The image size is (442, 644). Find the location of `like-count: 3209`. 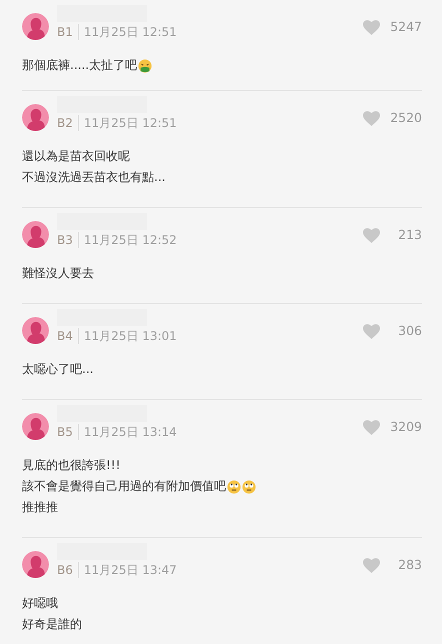

like-count: 3209 is located at coordinates (405, 427).